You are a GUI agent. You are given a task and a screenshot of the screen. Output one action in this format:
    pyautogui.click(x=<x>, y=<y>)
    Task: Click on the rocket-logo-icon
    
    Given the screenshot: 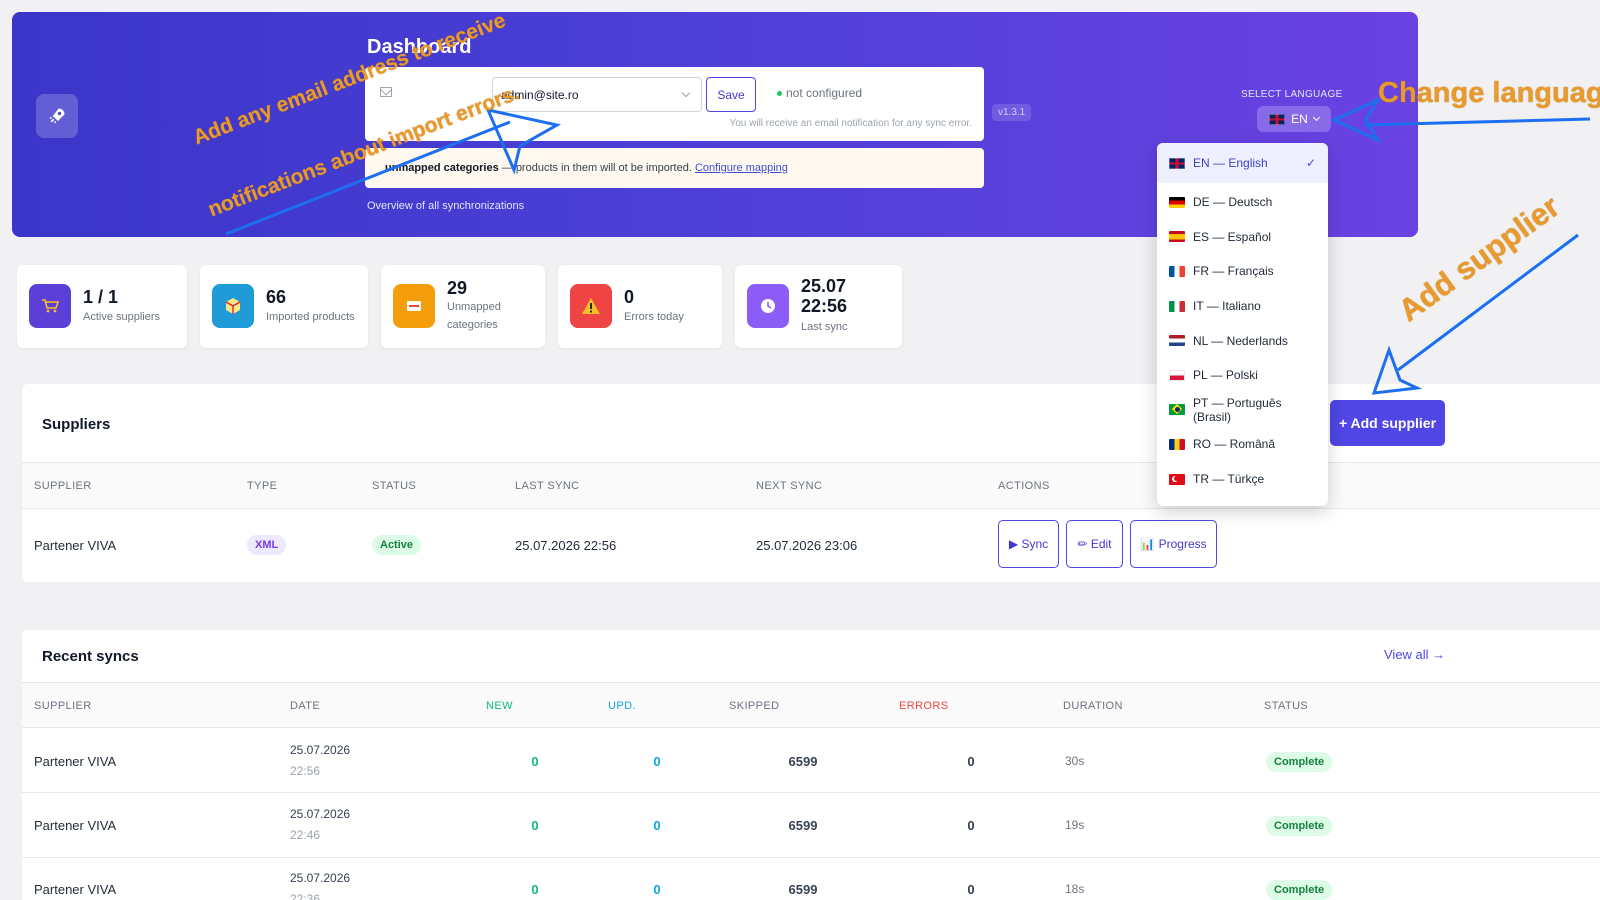 What is the action you would take?
    pyautogui.click(x=57, y=116)
    